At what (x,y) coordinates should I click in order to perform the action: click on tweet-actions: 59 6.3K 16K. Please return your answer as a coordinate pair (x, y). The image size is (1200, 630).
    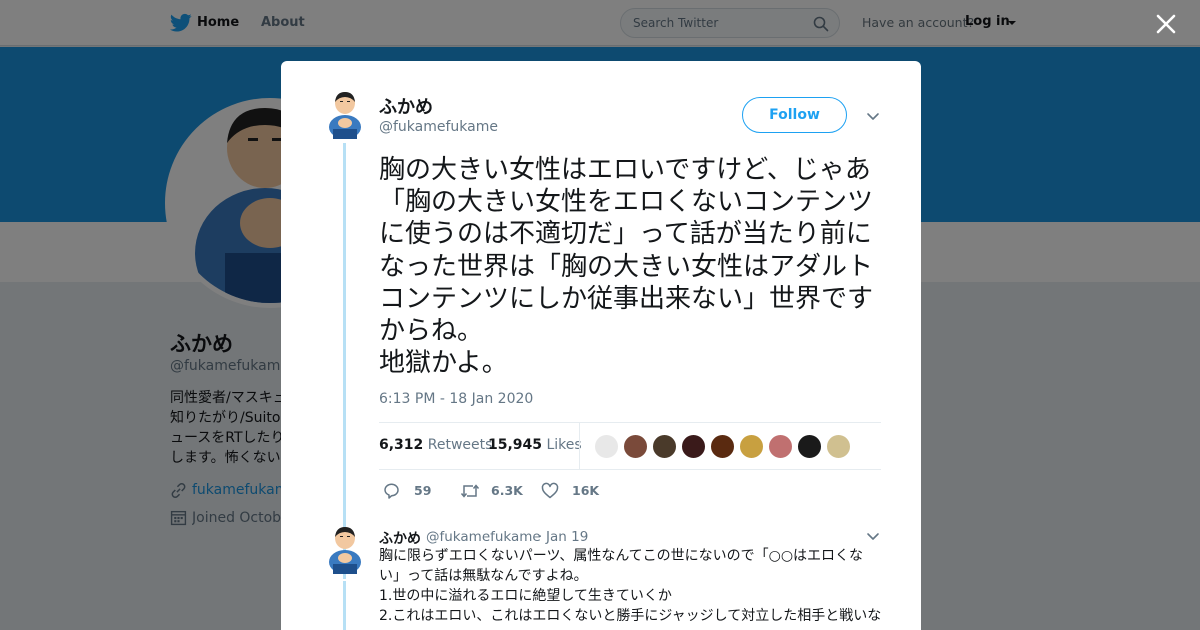
    Looking at the image, I should click on (629, 491).